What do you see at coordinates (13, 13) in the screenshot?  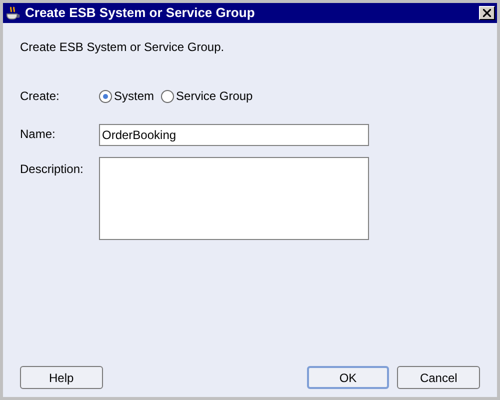 I see `cup-icon` at bounding box center [13, 13].